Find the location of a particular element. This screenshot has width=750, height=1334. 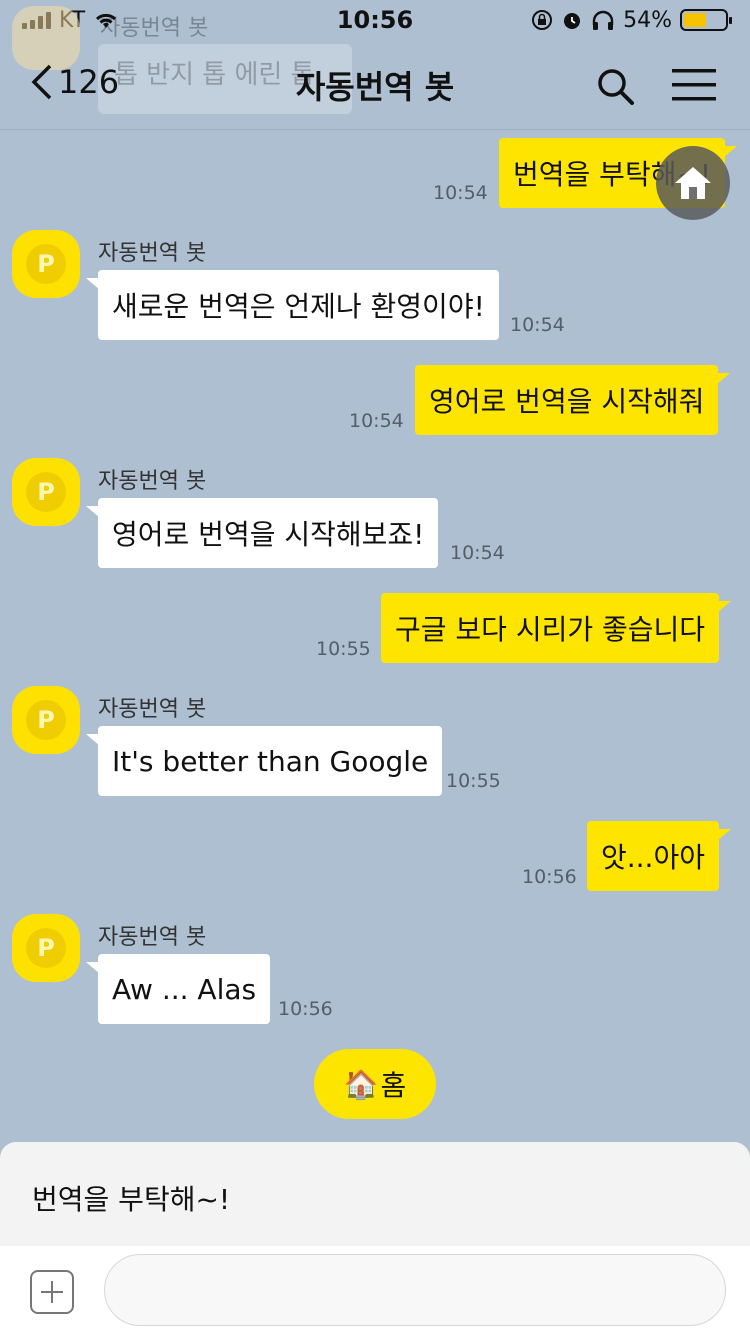

menu-icon is located at coordinates (694, 85).